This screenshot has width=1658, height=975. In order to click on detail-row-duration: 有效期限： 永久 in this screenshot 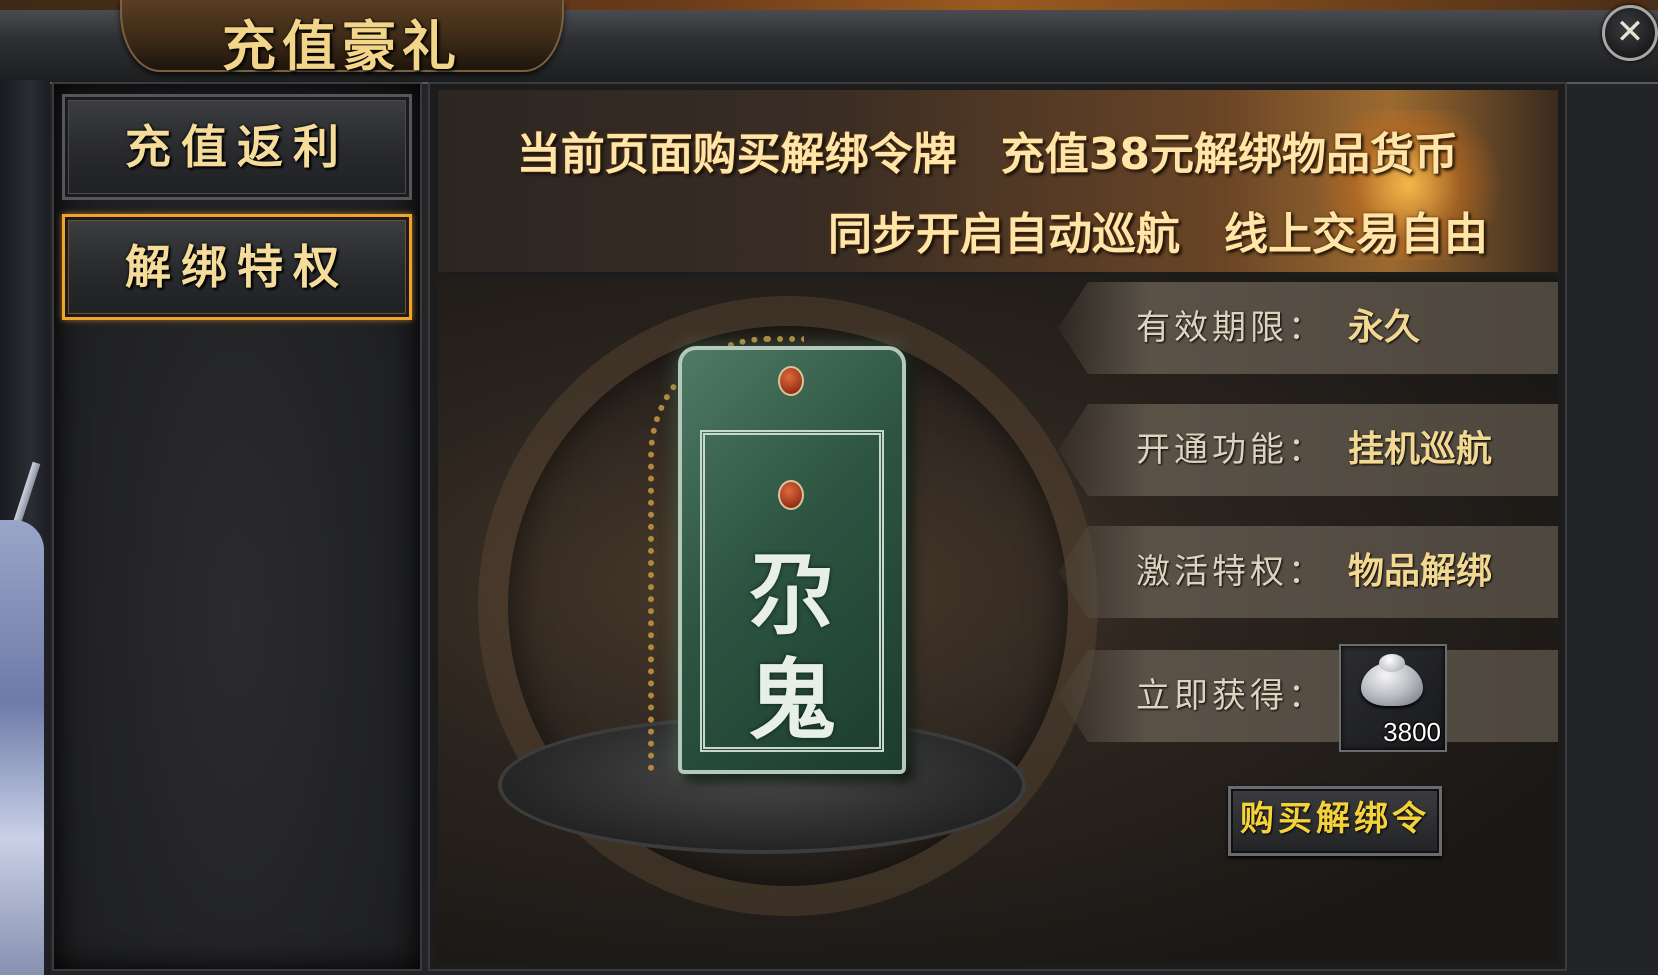, I will do `click(1308, 328)`.